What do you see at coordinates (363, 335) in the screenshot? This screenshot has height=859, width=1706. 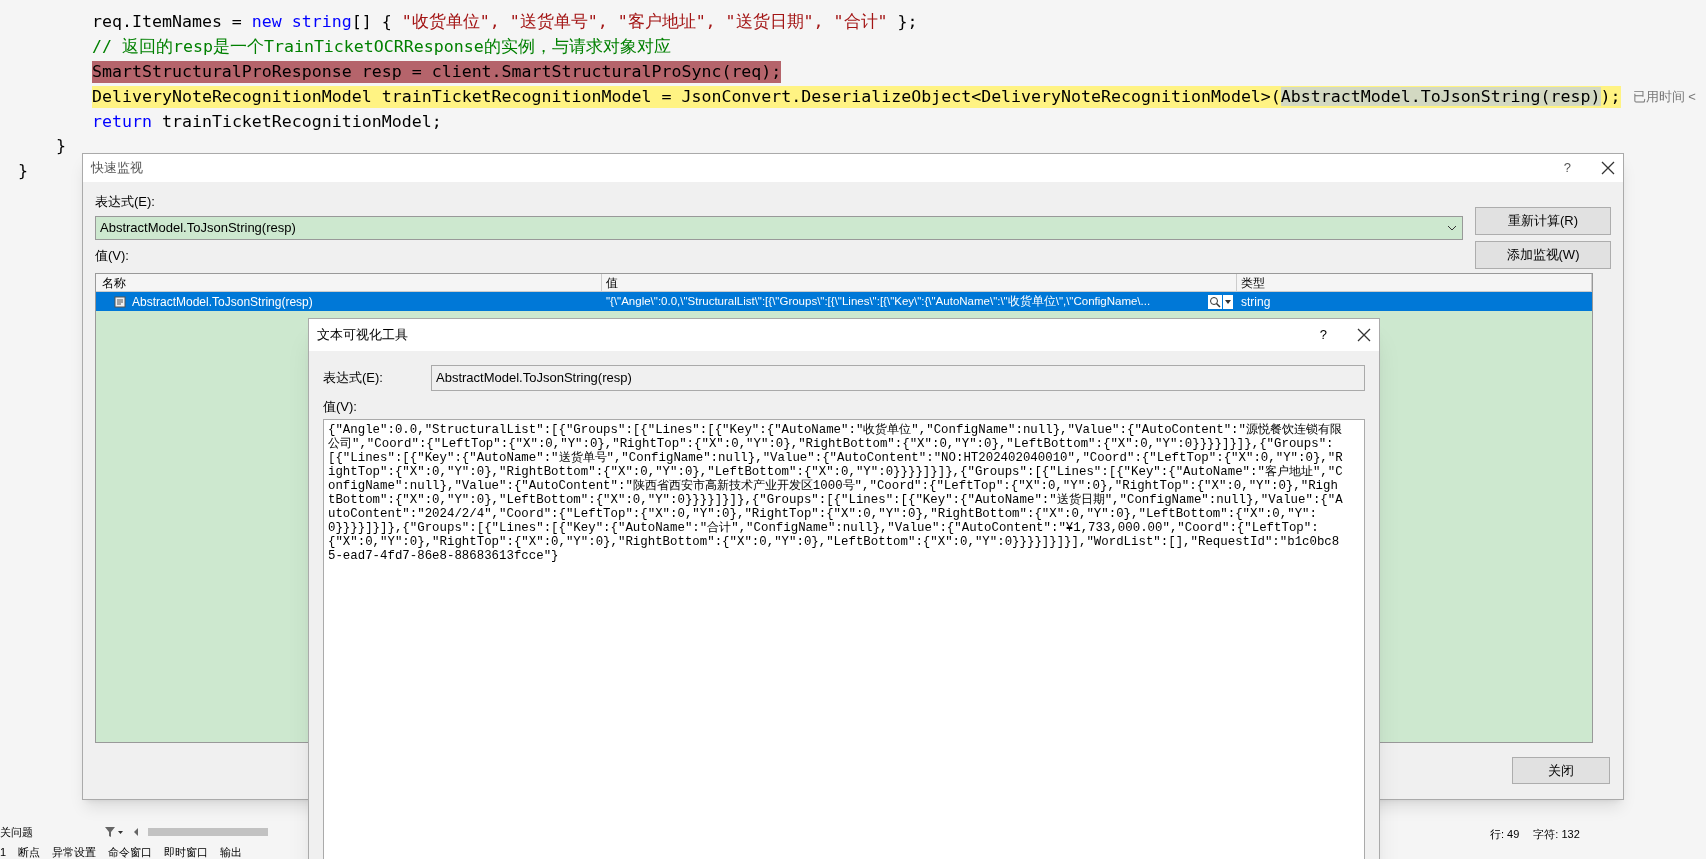 I see `dialog-title: 文本可视化工具` at bounding box center [363, 335].